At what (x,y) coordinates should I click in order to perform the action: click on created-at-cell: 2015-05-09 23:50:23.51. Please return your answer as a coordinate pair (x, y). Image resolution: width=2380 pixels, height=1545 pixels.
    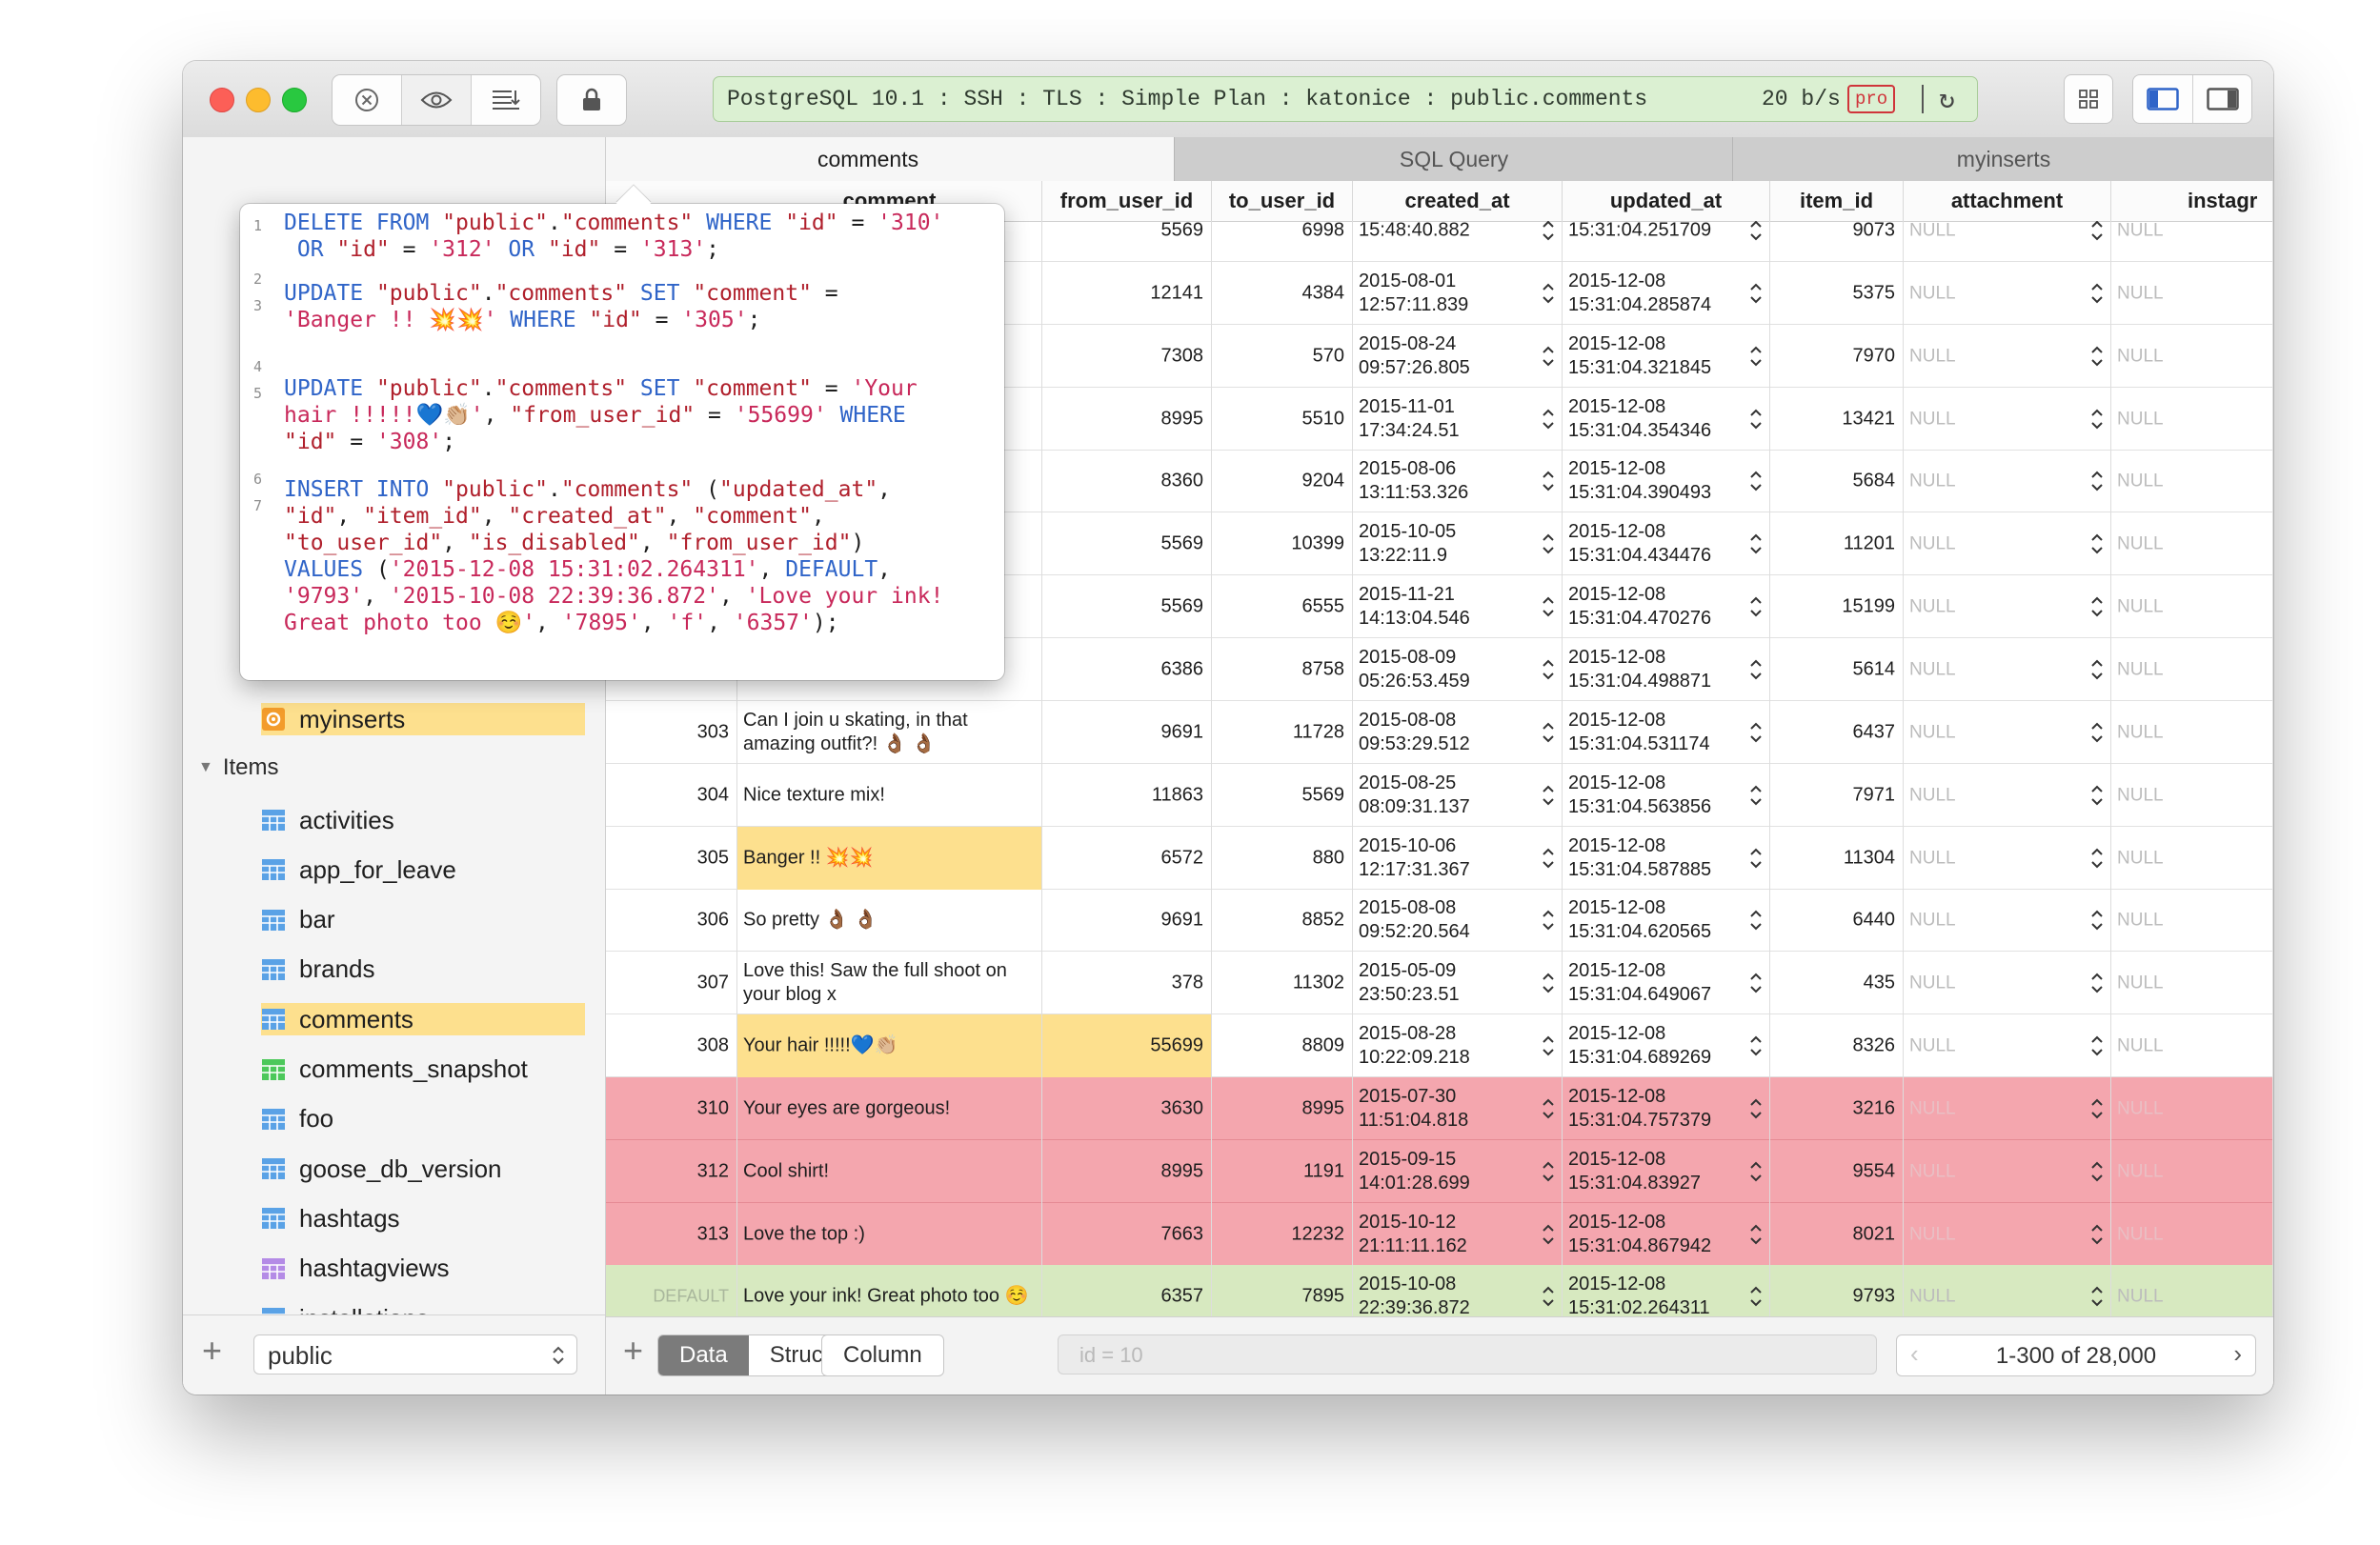
    Looking at the image, I should click on (1458, 983).